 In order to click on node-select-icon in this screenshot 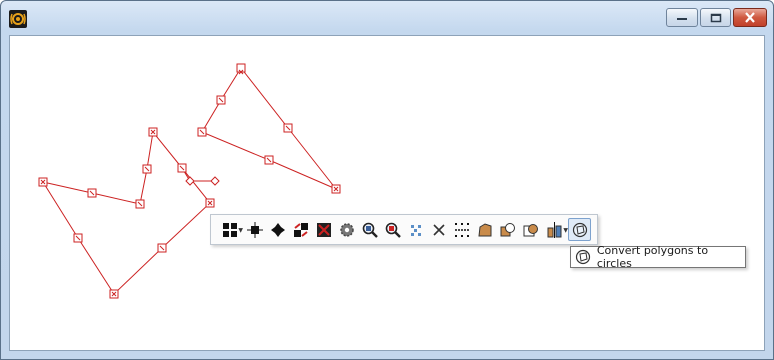, I will do `click(254, 229)`.